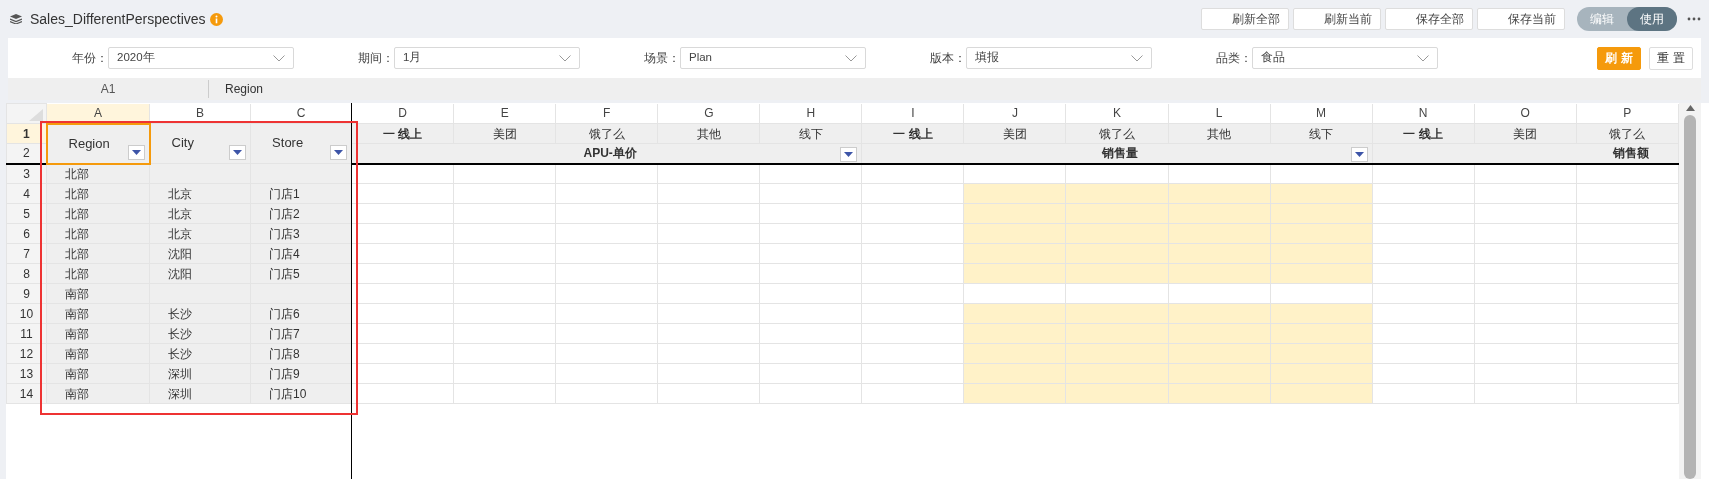 The width and height of the screenshot is (1709, 479). I want to click on column-header: P, so click(1627, 113).